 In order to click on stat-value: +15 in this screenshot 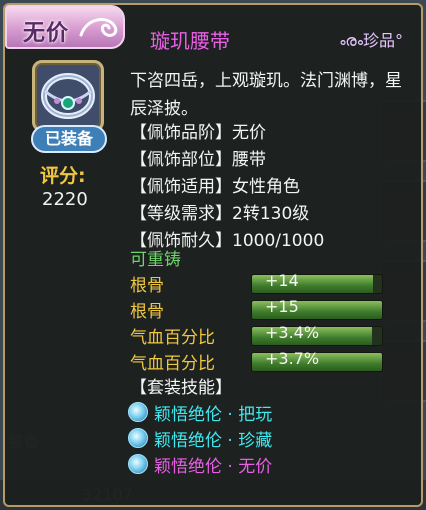, I will do `click(282, 306)`.